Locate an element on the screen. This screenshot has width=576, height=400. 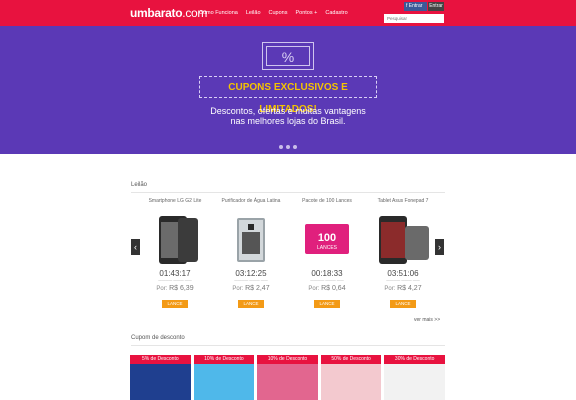
svg-text: 100 is located at coordinates (327, 238).